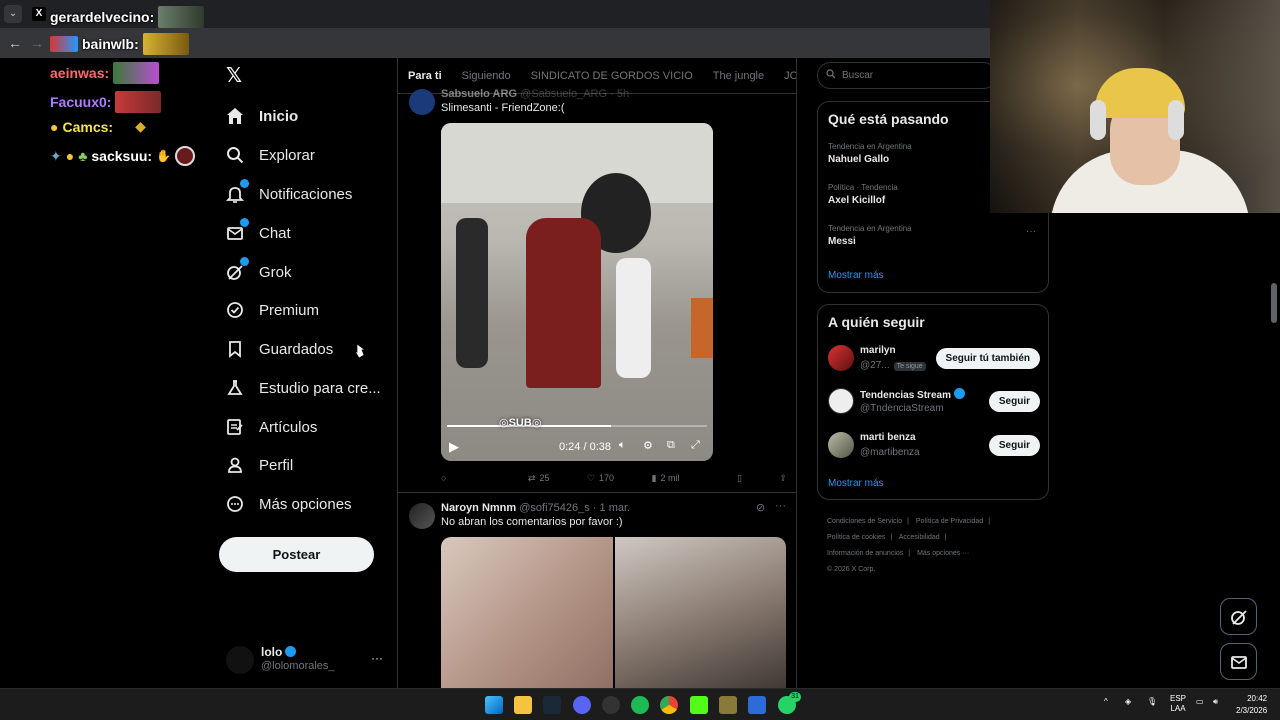 The height and width of the screenshot is (720, 1280). I want to click on chrome-icon, so click(669, 705).